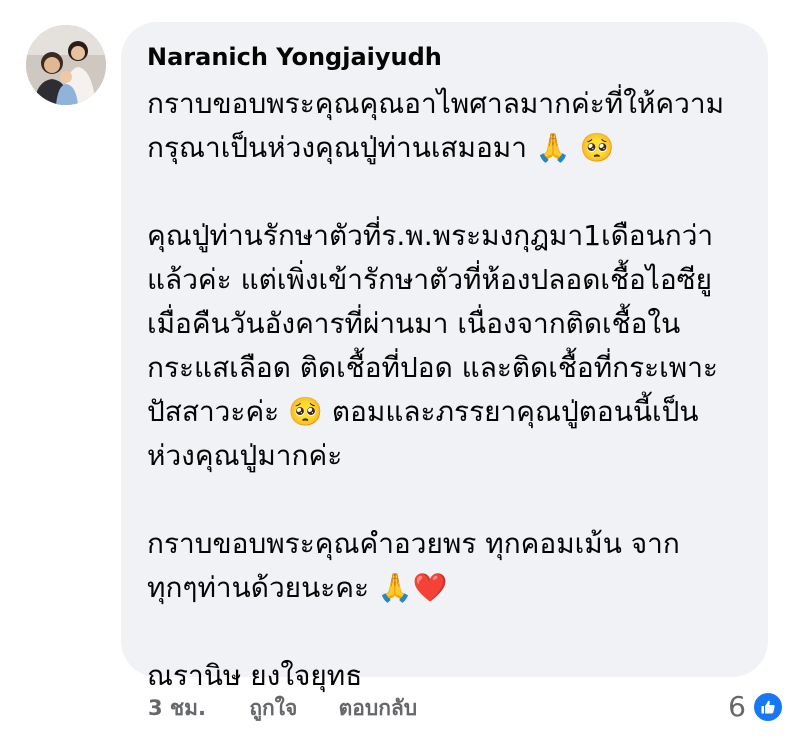  What do you see at coordinates (737, 706) in the screenshot?
I see `reaction-count: 6` at bounding box center [737, 706].